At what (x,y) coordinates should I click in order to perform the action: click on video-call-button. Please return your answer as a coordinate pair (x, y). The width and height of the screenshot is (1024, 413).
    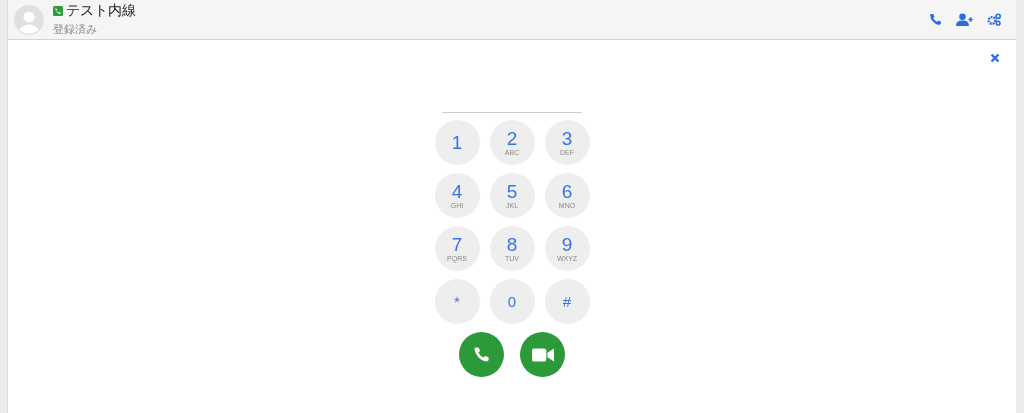
    Looking at the image, I should click on (542, 354).